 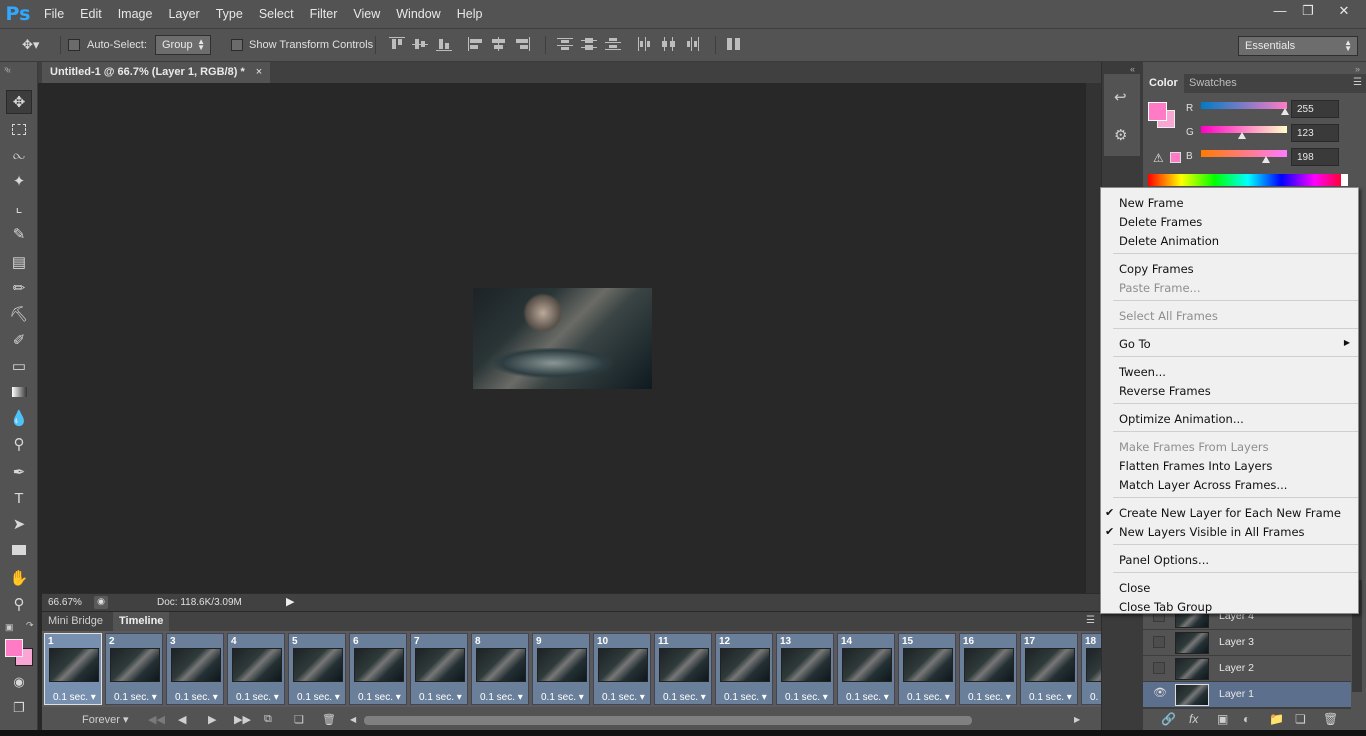 I want to click on menu-help: Help, so click(x=470, y=14).